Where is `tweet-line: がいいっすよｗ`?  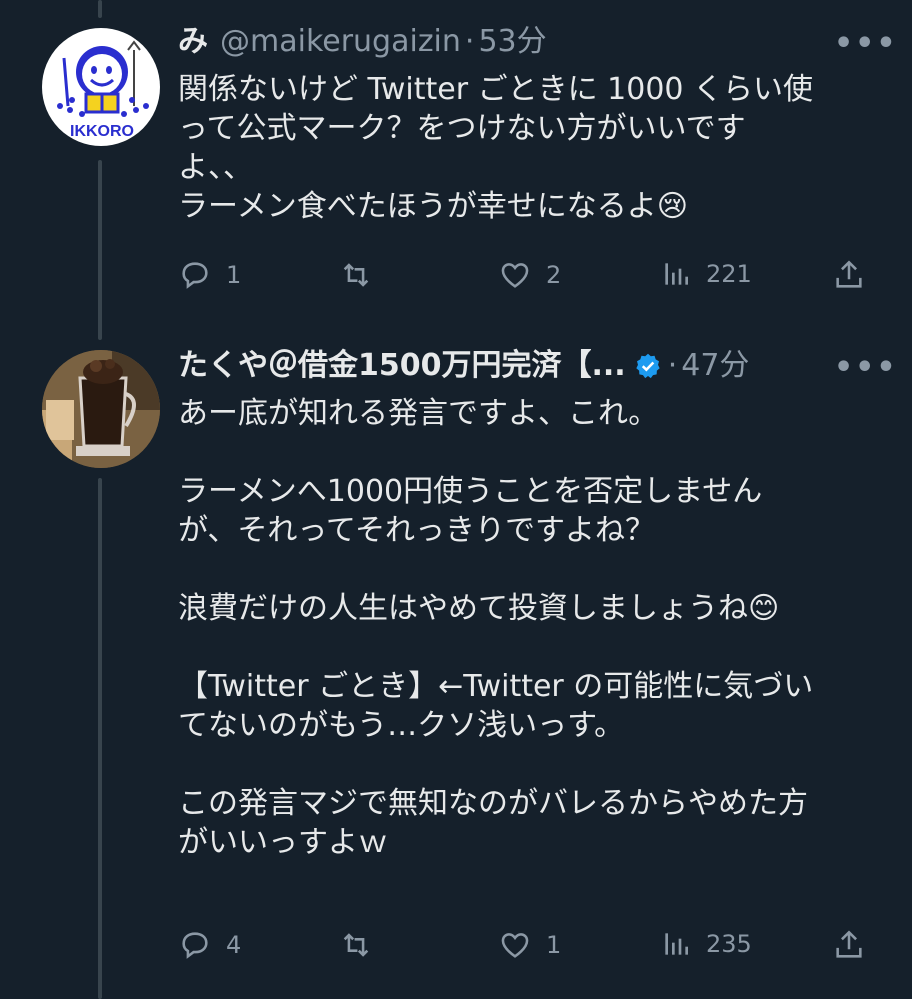
tweet-line: がいいっすよｗ is located at coordinates (283, 842).